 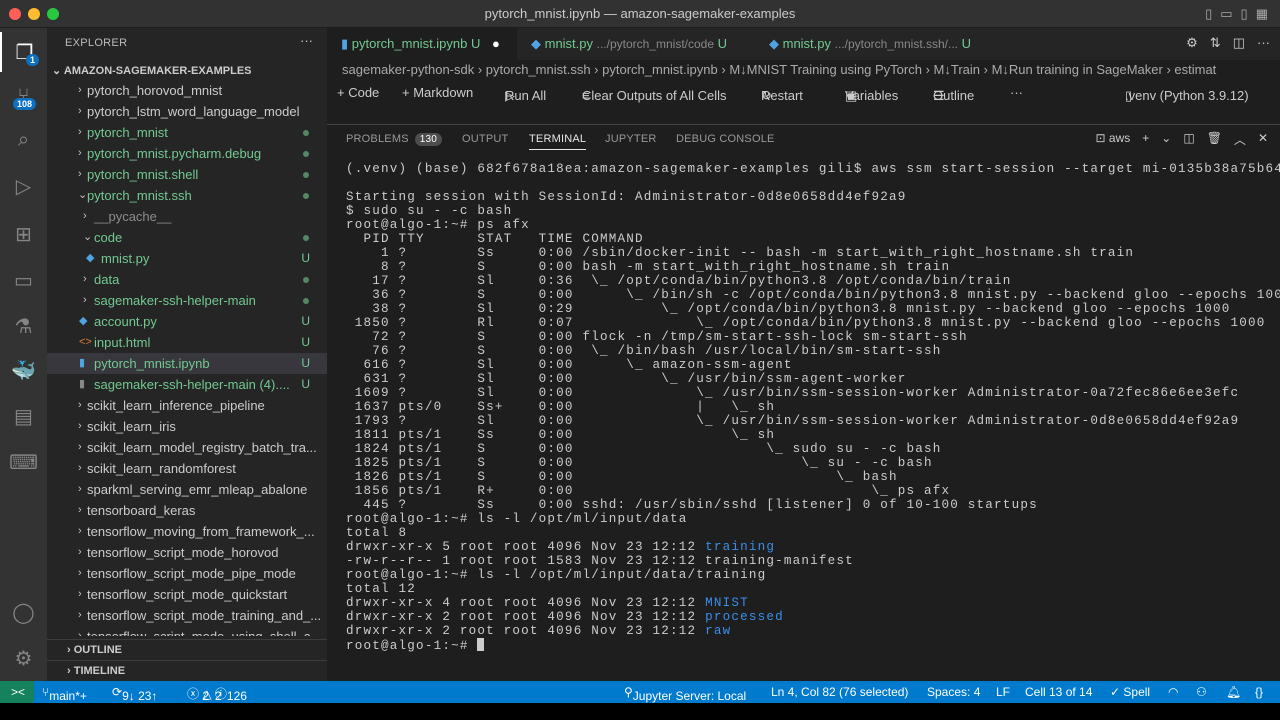 I want to click on tree-item: › pytorch_mnist.shell, so click(x=187, y=174).